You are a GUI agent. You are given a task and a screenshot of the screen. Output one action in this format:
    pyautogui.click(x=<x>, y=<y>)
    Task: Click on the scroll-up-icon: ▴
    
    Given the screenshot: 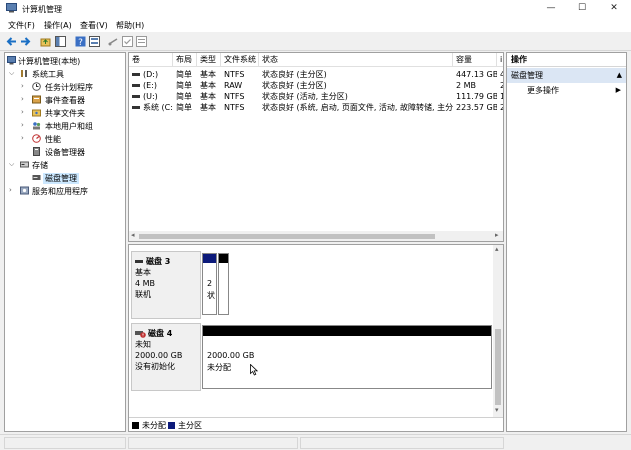 What is the action you would take?
    pyautogui.click(x=497, y=249)
    